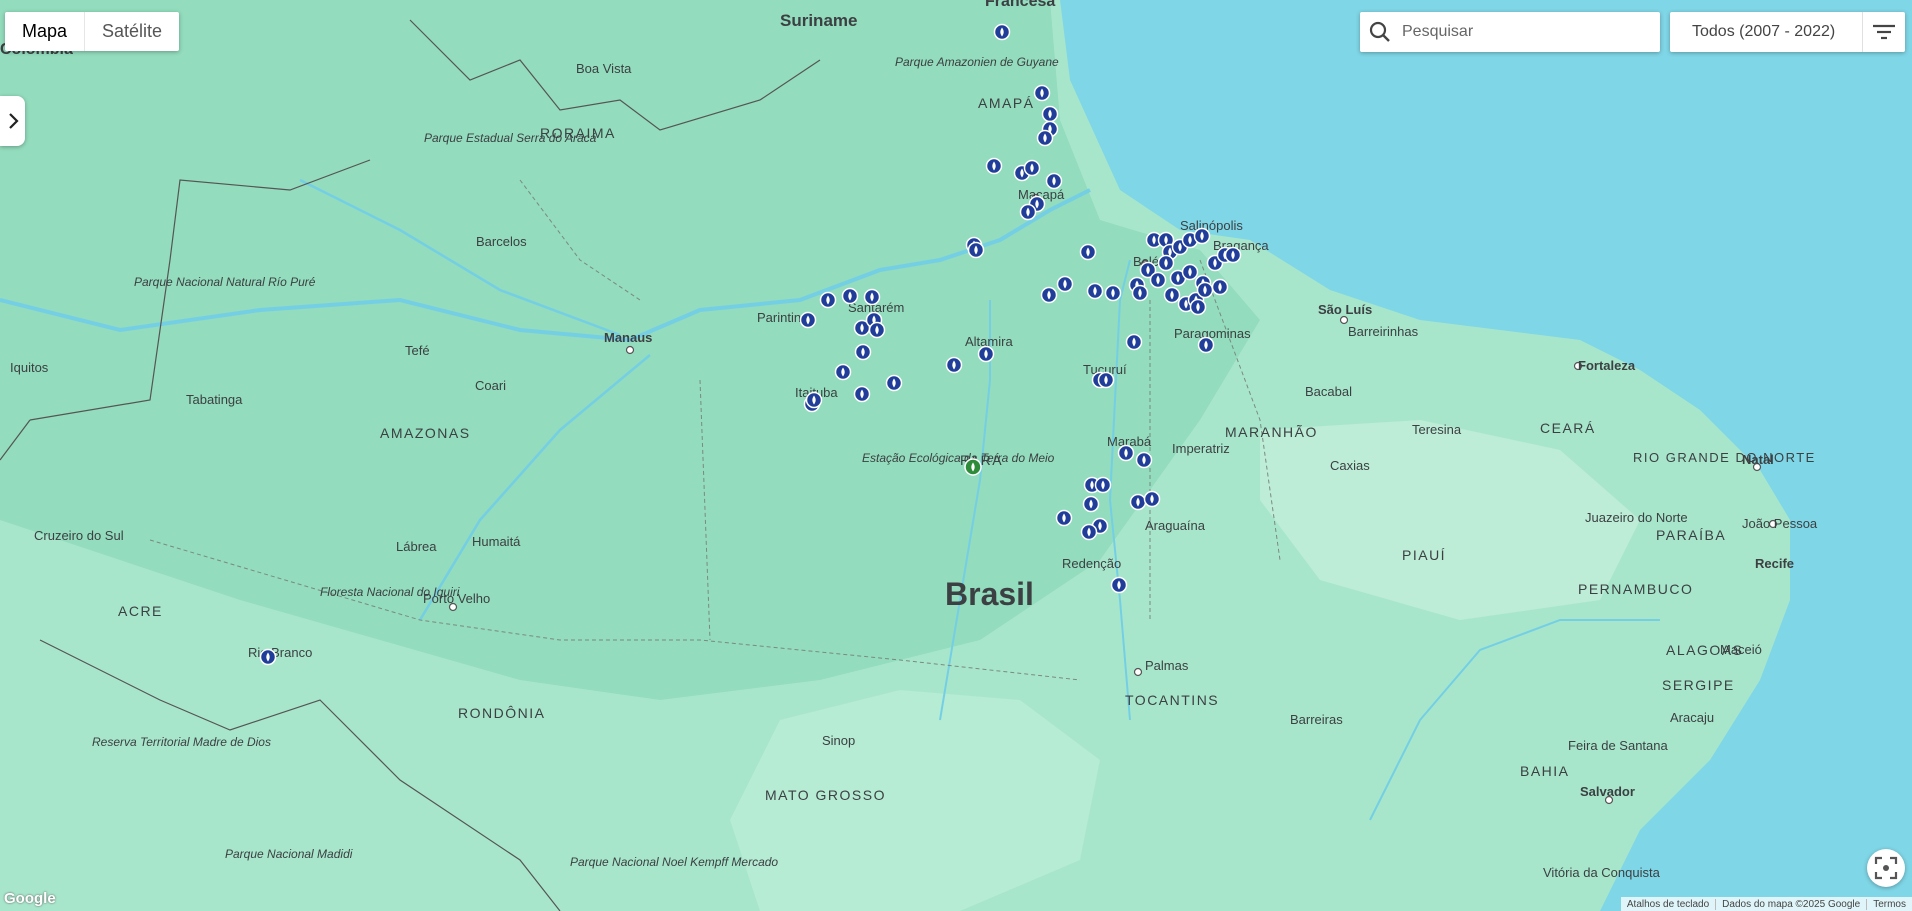 This screenshot has height=911, width=1912. What do you see at coordinates (1212, 333) in the screenshot?
I see `label-paragominas: Paragominas` at bounding box center [1212, 333].